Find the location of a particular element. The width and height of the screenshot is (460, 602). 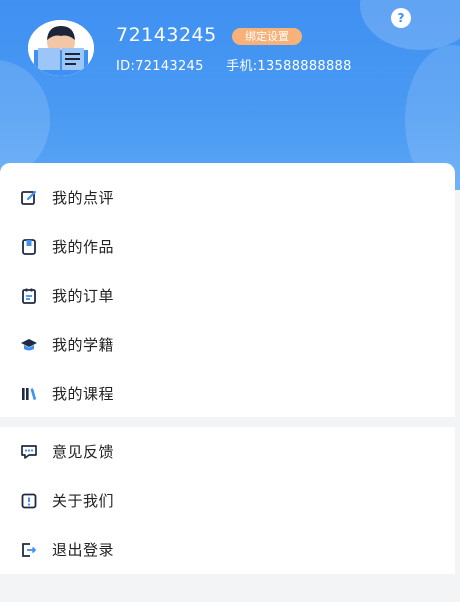

menu-item-label: 退出登录 is located at coordinates (83, 550).